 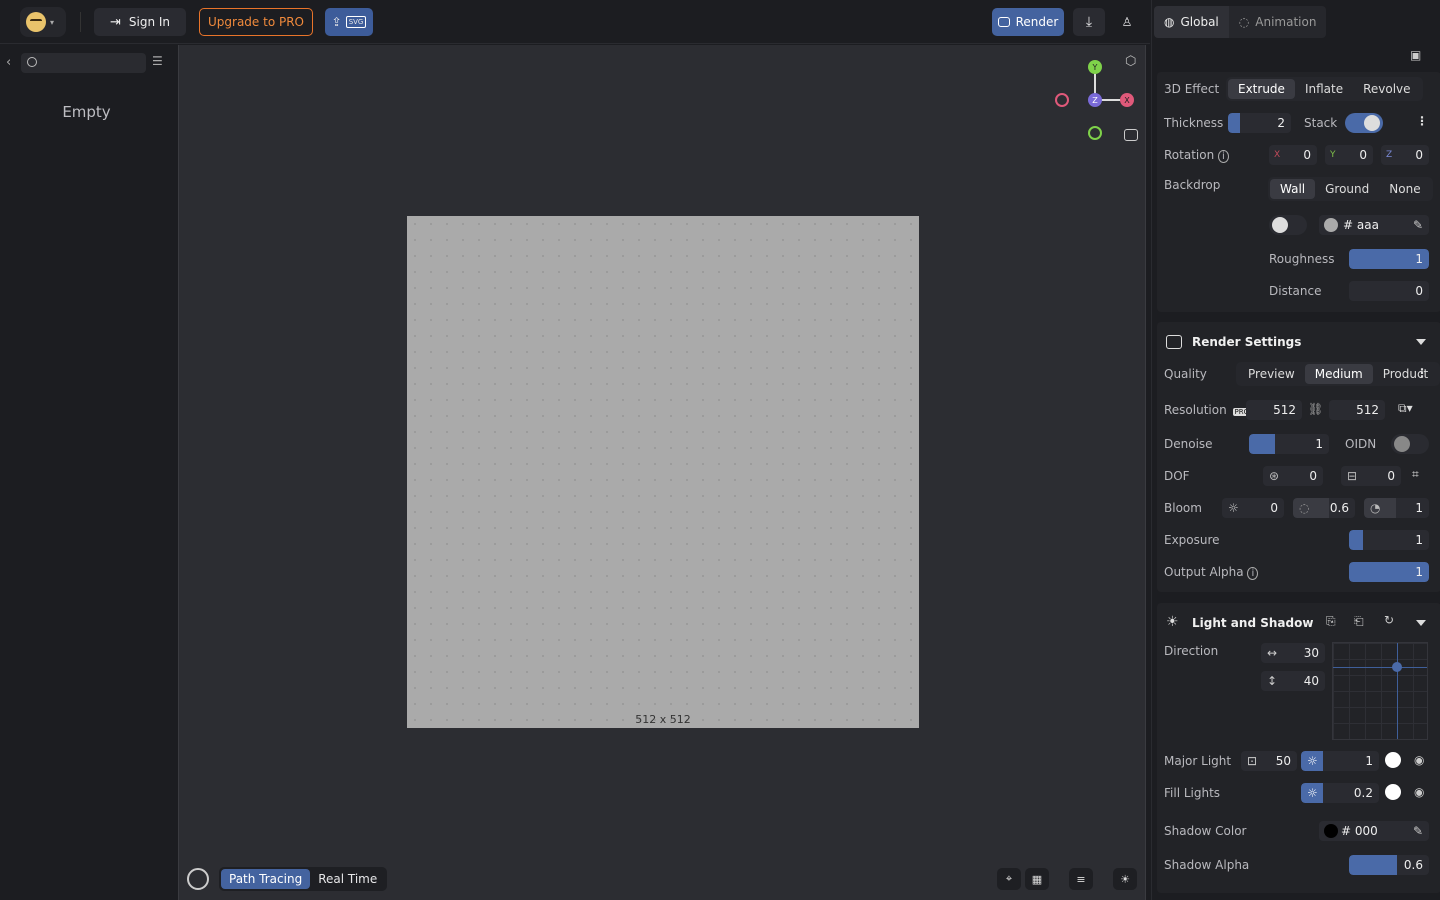 I want to click on bloom-threshold-input: ◌ 0.6, so click(x=1324, y=508).